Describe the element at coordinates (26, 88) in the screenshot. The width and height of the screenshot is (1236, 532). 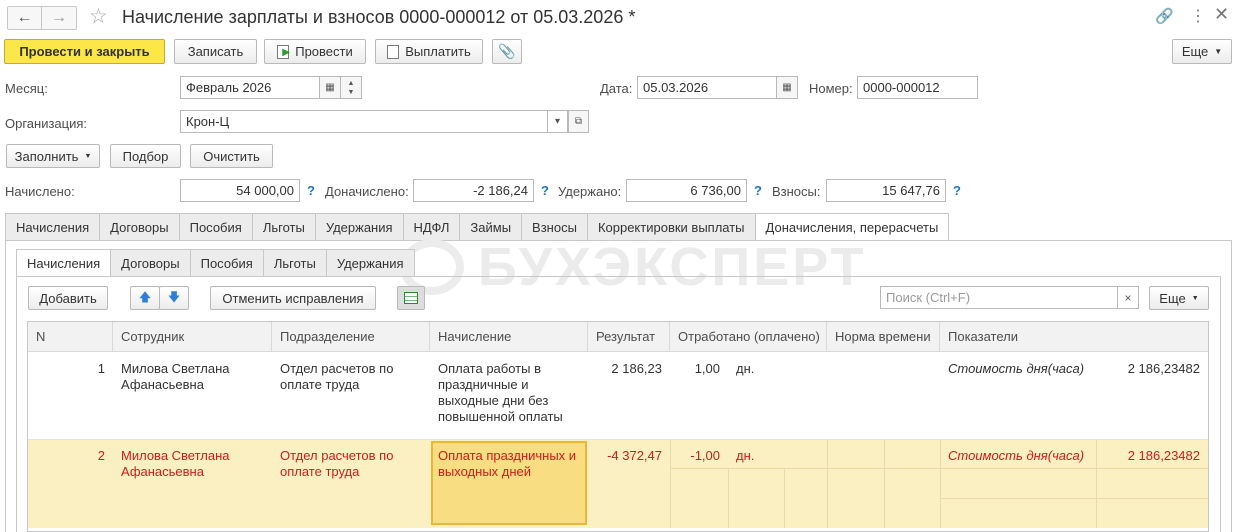
I see `month-label: Месяц:` at that location.